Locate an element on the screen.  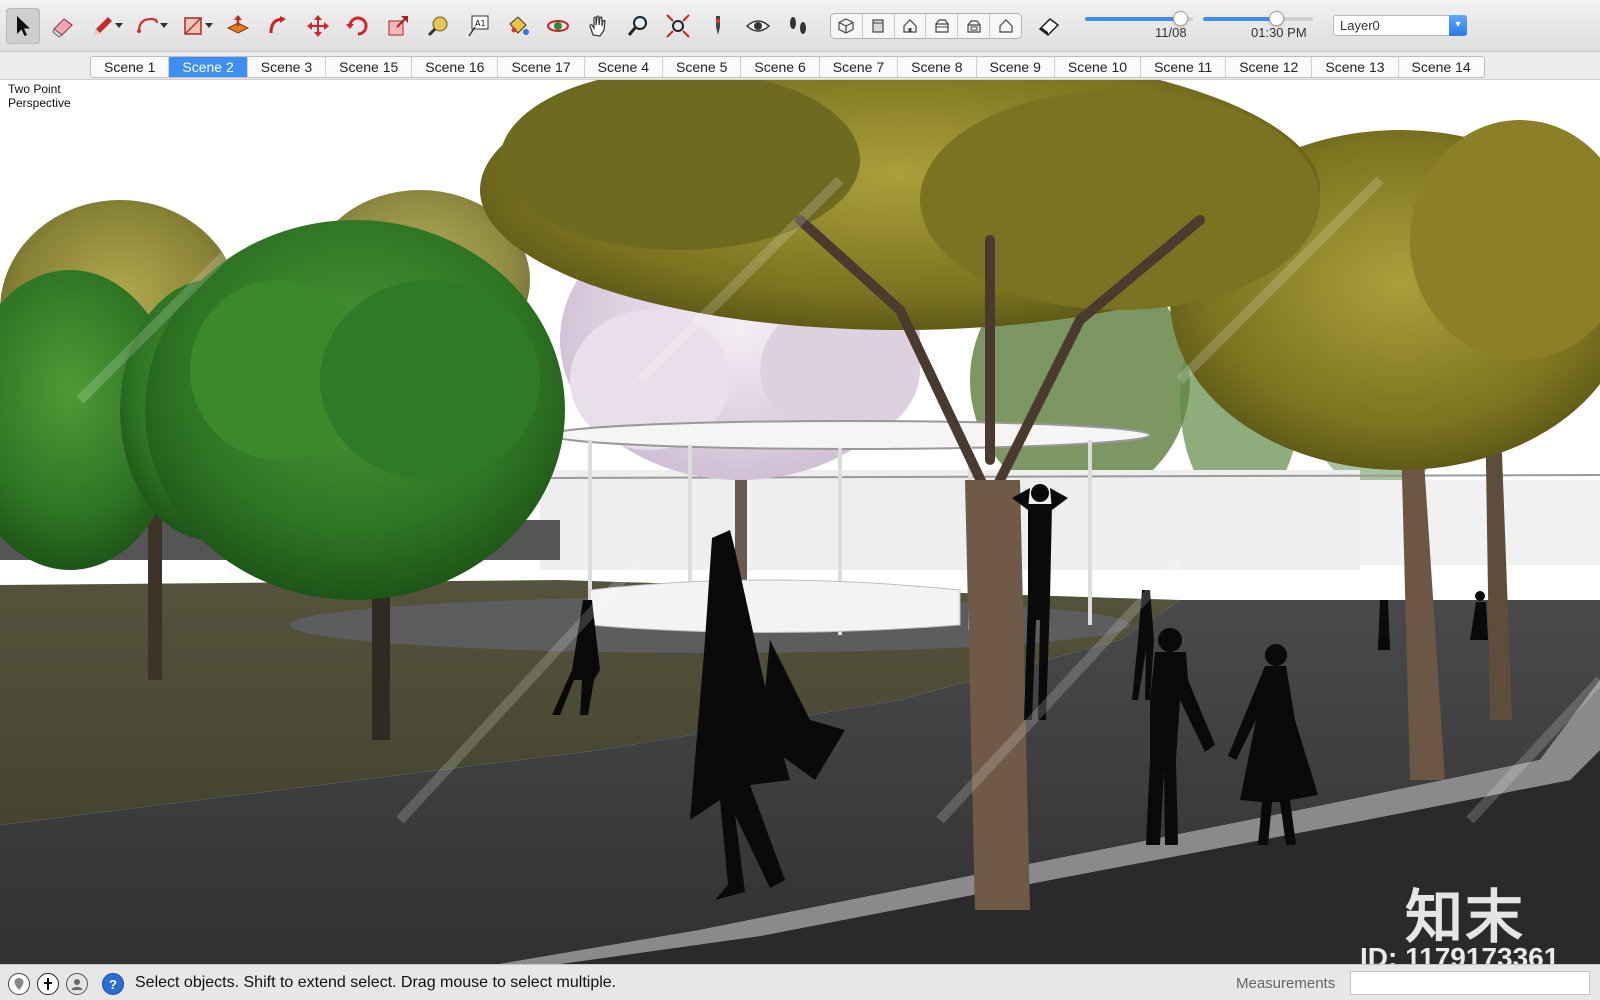
left-view-icon is located at coordinates (1005, 26).